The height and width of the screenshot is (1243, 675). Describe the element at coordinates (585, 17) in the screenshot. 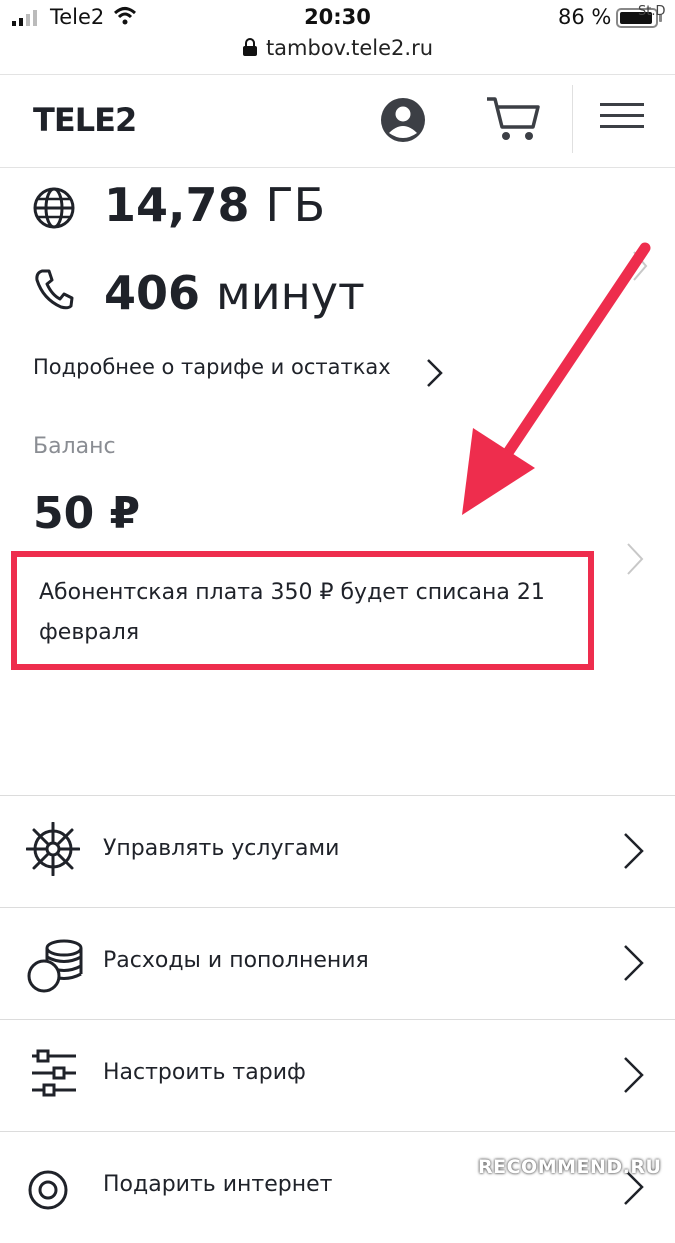

I see `battery-percent: 86 %` at that location.